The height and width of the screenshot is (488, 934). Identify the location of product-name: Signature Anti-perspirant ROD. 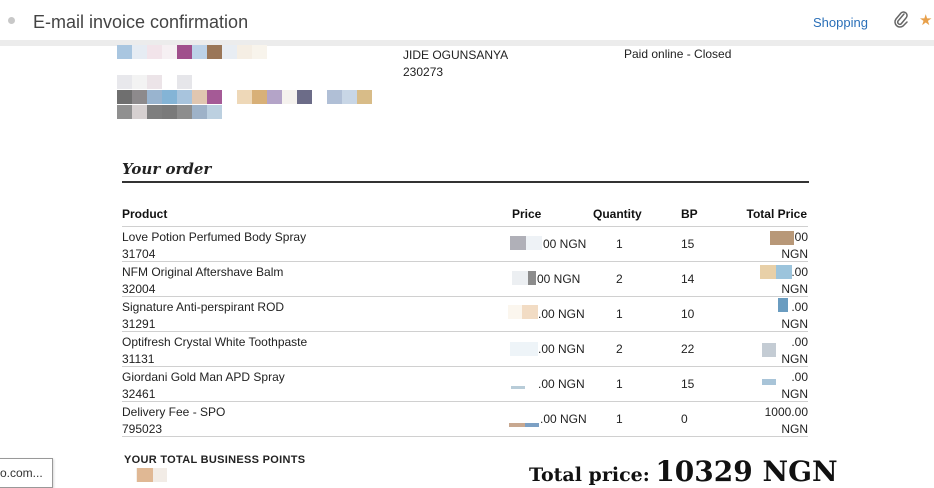
(203, 307).